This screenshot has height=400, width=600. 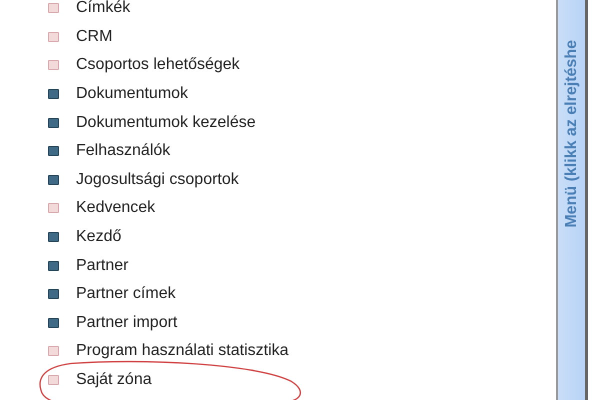 I want to click on menu-item: Jogosultsági csoportok, so click(x=157, y=179).